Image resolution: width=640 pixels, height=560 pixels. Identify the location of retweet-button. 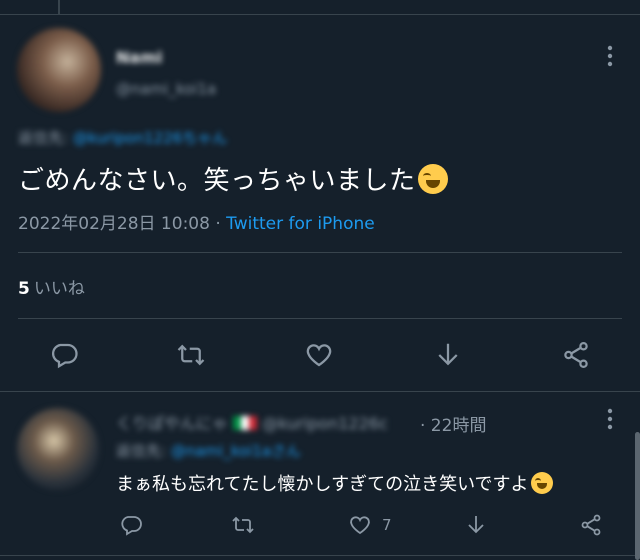
(191, 355).